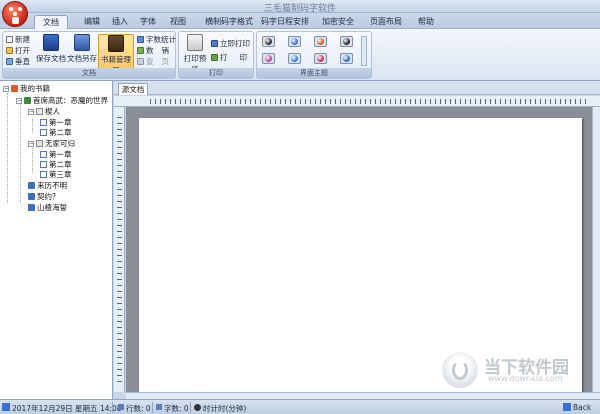  I want to click on print-group: 打印预览 立即打印 打 印 打印, so click(216, 55).